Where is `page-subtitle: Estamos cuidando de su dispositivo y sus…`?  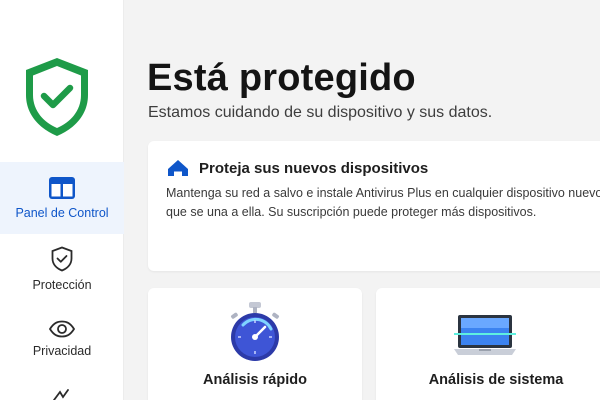 page-subtitle: Estamos cuidando de su dispositivo y sus… is located at coordinates (320, 112).